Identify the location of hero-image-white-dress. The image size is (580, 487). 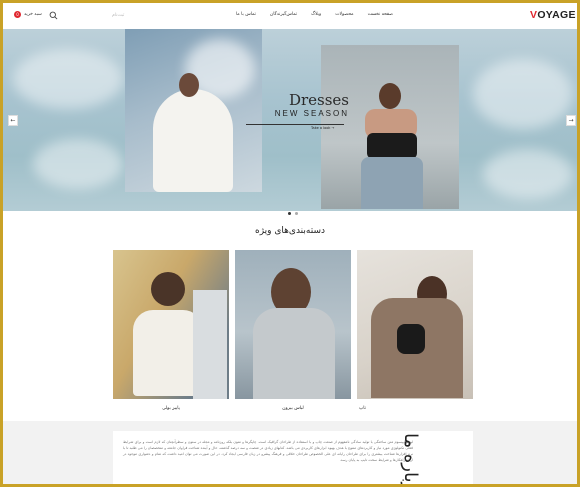
(193, 110).